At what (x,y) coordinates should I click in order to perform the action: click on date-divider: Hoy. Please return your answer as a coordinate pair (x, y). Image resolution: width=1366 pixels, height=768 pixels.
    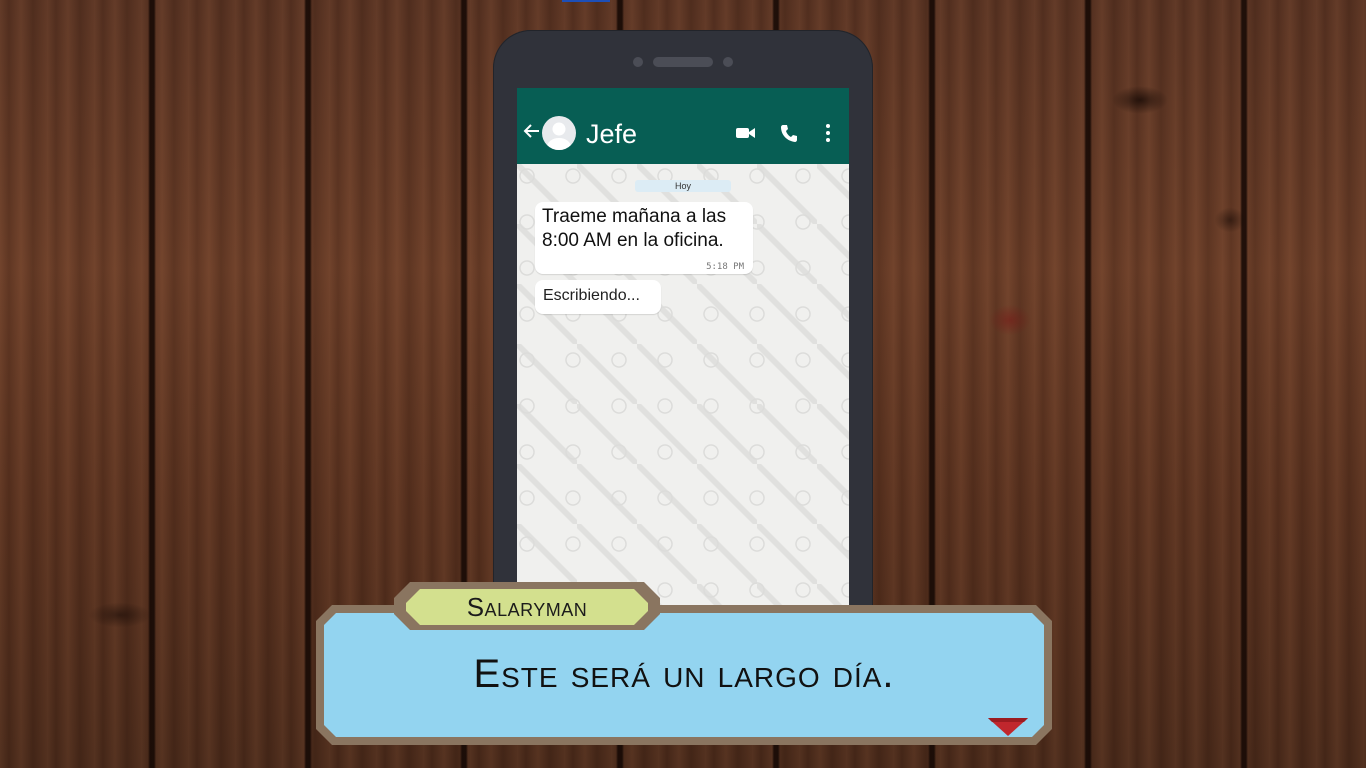
    Looking at the image, I should click on (683, 186).